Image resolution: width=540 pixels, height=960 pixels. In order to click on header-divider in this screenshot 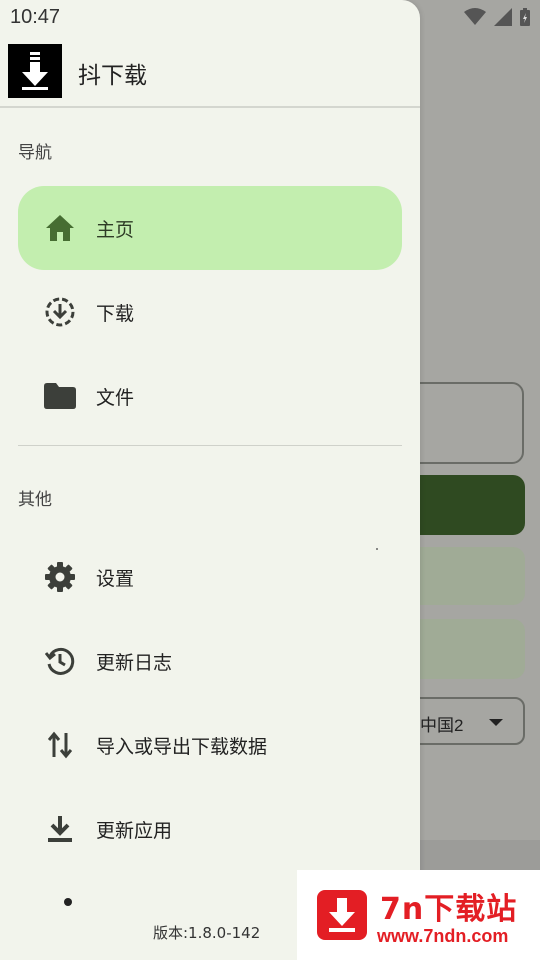, I will do `click(210, 107)`.